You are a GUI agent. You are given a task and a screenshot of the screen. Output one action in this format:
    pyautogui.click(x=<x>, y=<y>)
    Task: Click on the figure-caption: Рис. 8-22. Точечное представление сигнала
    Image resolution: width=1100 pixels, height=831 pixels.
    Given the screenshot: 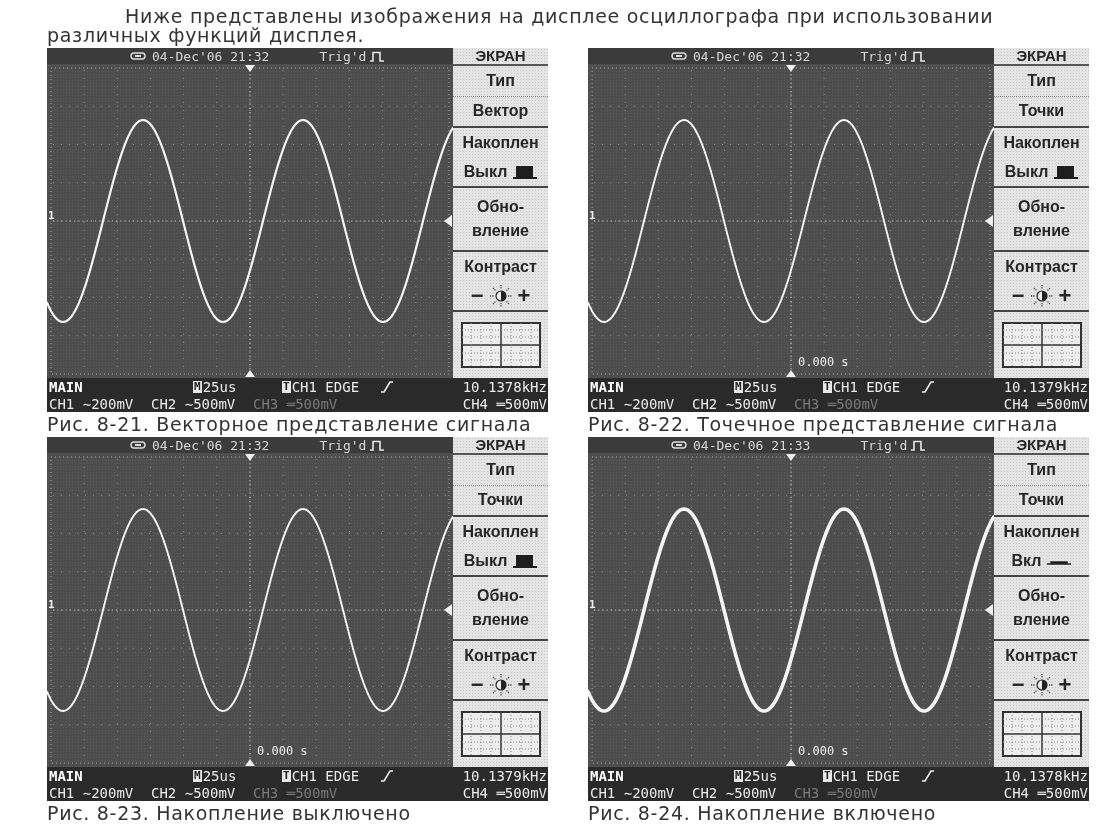 What is the action you would take?
    pyautogui.click(x=823, y=424)
    